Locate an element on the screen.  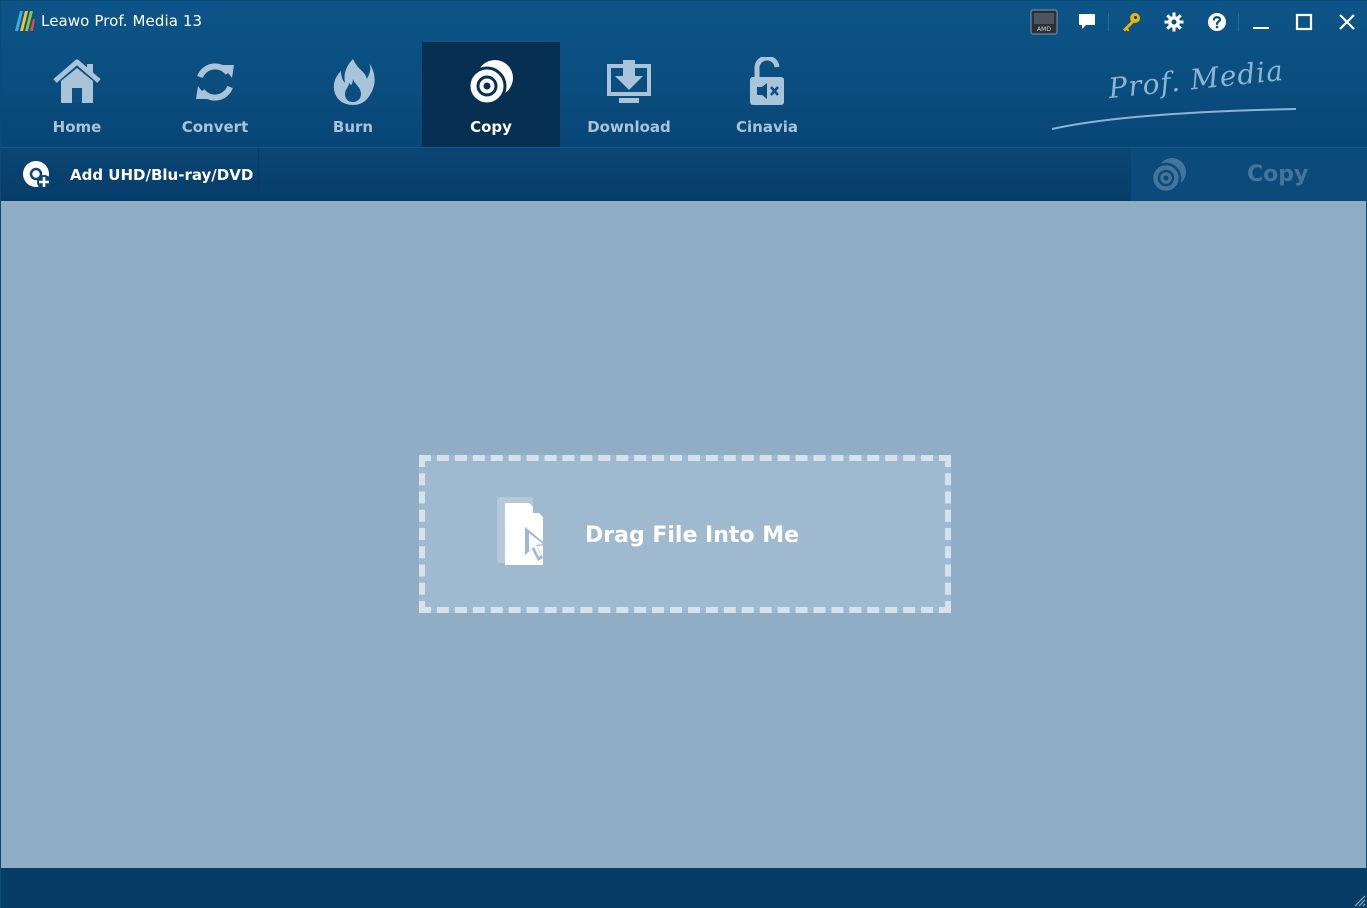
maximize-button is located at coordinates (1303, 22).